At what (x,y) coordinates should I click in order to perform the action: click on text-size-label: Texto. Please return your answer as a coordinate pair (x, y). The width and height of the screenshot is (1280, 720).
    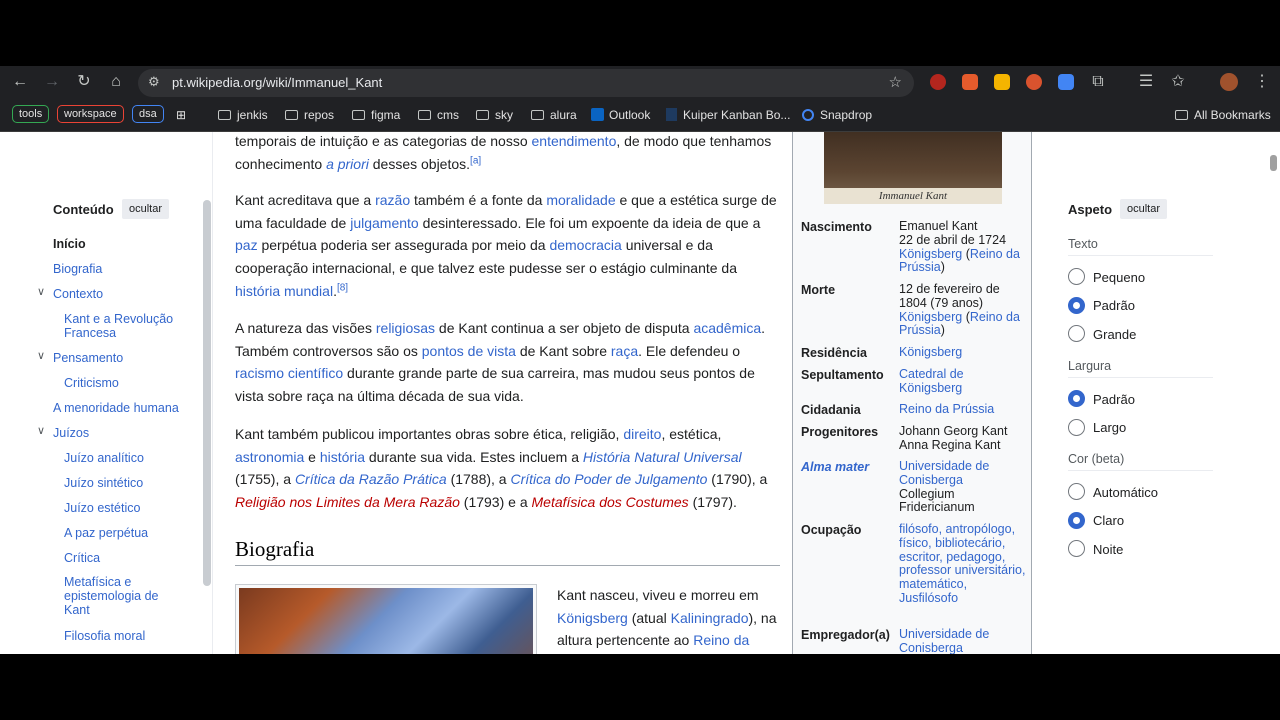
    Looking at the image, I should click on (1083, 244).